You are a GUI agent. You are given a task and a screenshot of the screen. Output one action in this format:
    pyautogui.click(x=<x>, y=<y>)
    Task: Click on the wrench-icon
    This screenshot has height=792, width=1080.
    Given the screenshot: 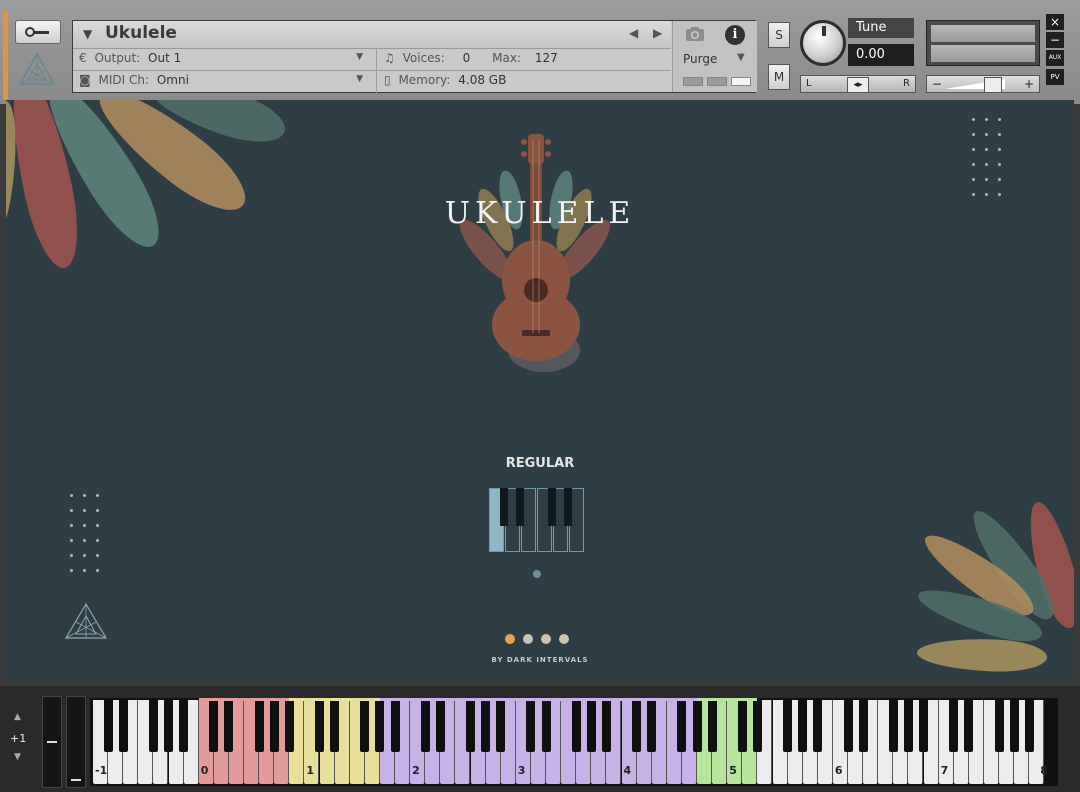 What is the action you would take?
    pyautogui.click(x=37, y=32)
    